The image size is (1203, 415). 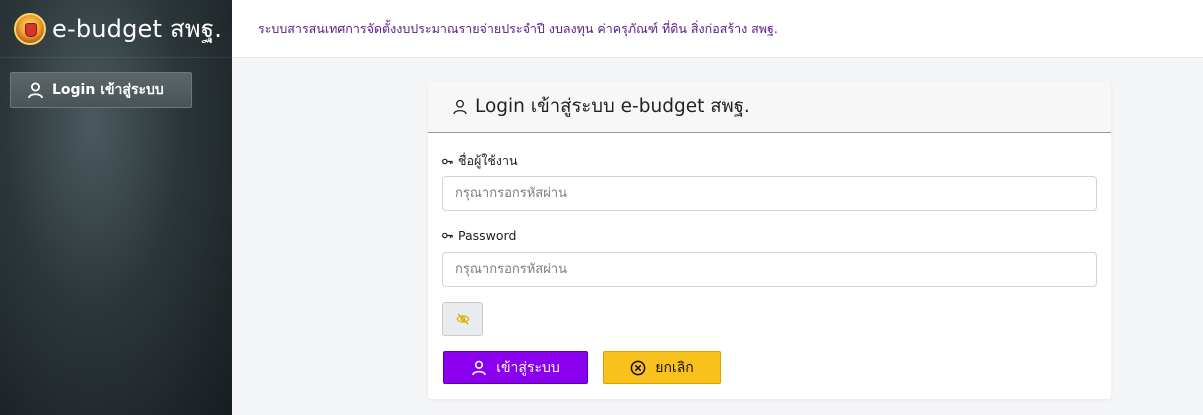 What do you see at coordinates (137, 29) in the screenshot?
I see `brand-title: e-budget สพฐ.` at bounding box center [137, 29].